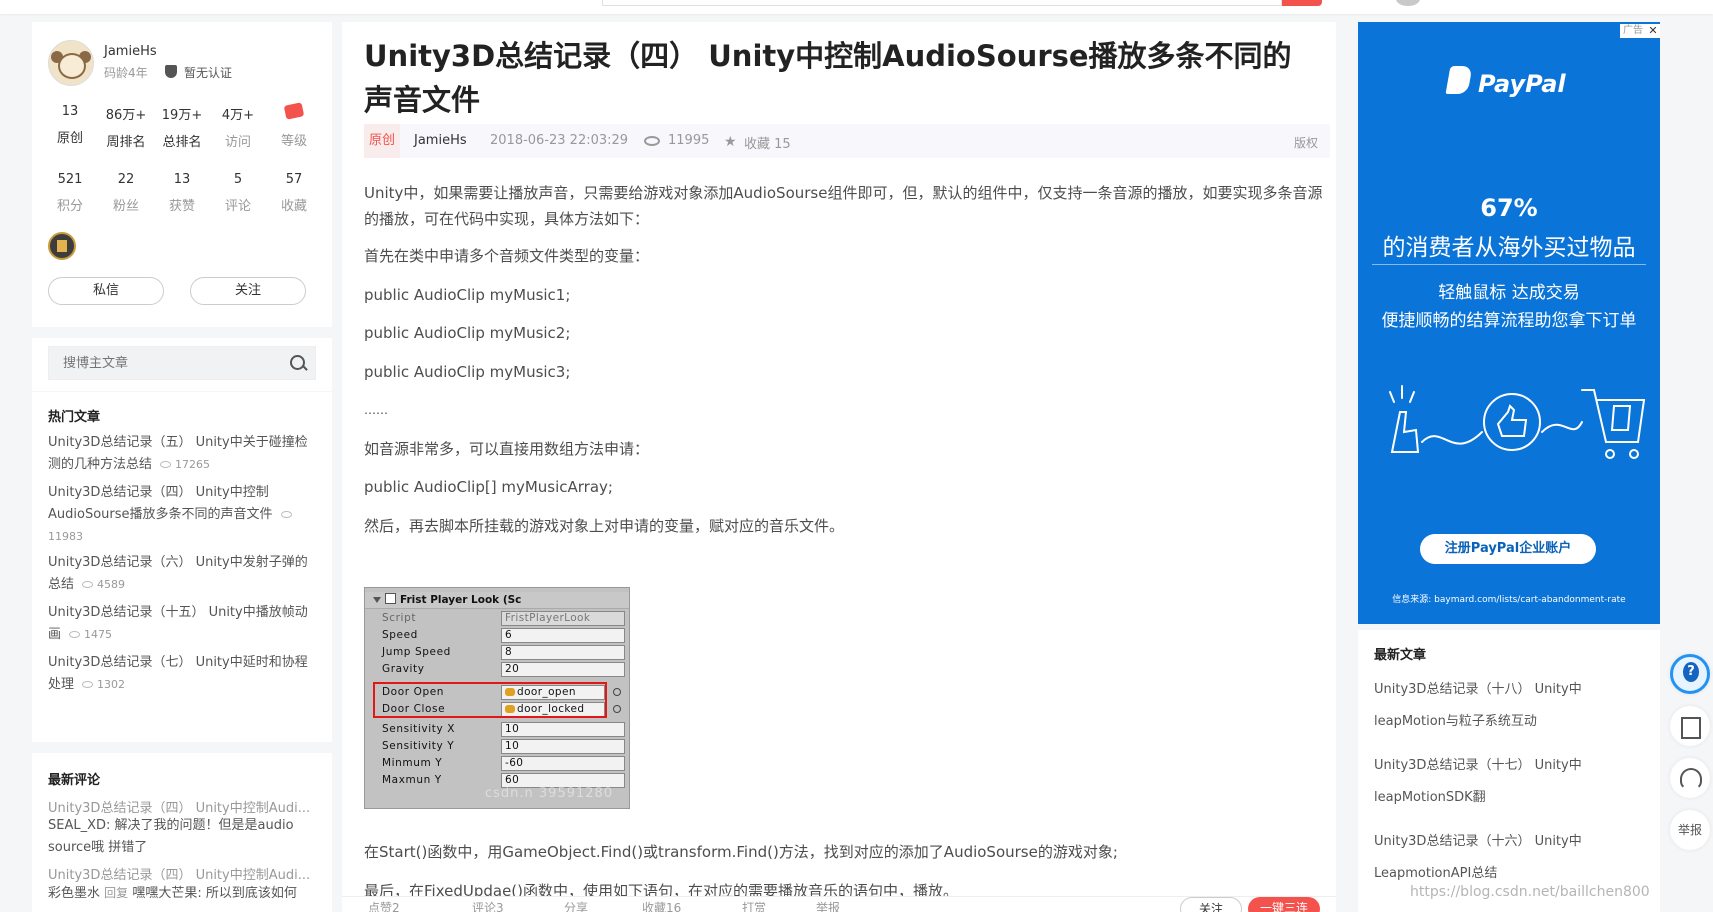 This screenshot has height=912, width=1713. What do you see at coordinates (182, 142) in the screenshot?
I see `stat-label: 总排名` at bounding box center [182, 142].